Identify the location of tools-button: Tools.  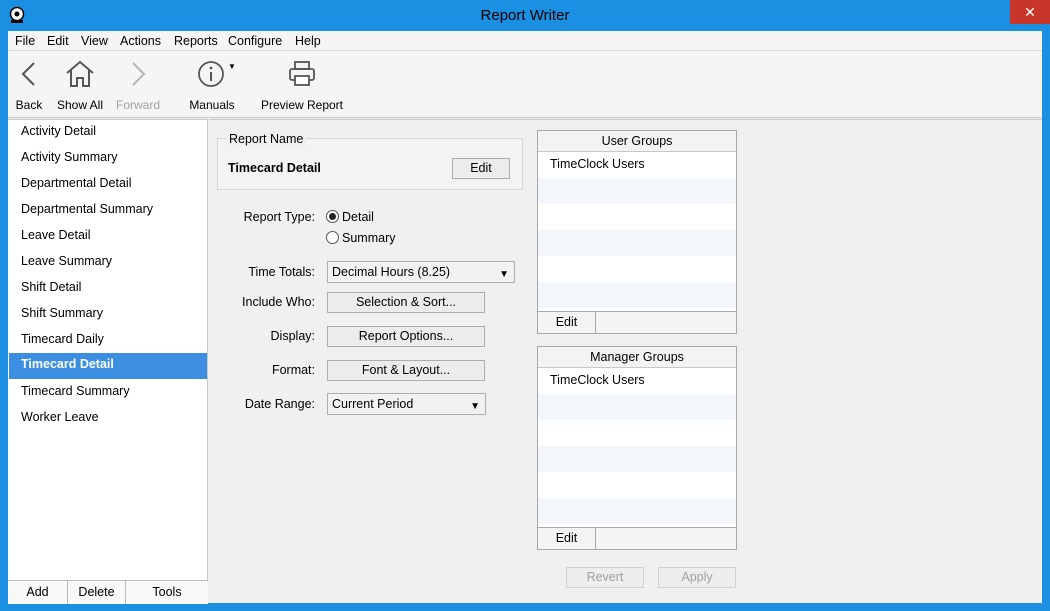
(167, 592).